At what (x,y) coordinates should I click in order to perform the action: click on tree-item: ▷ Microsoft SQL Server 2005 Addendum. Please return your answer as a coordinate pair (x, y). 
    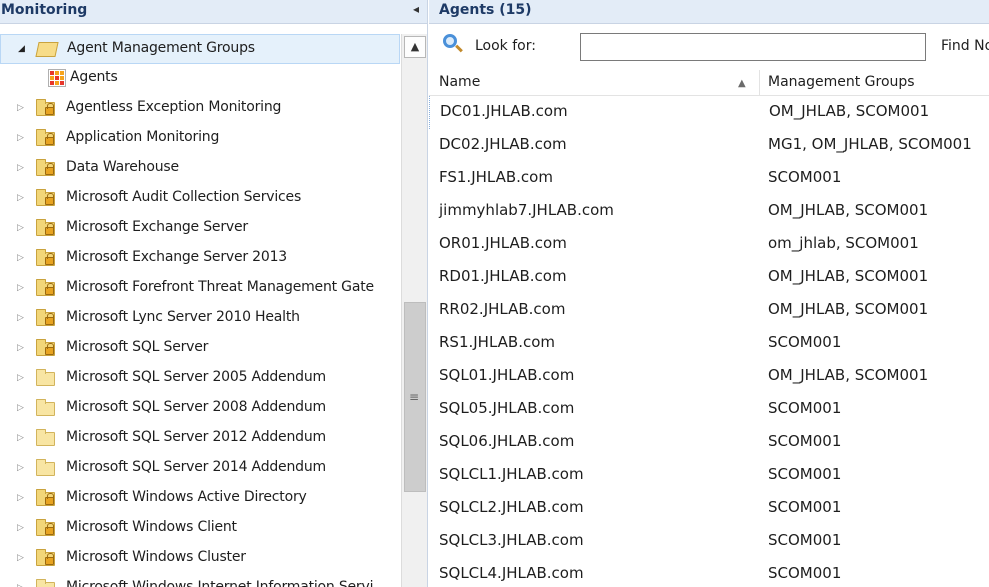
    Looking at the image, I should click on (200, 379).